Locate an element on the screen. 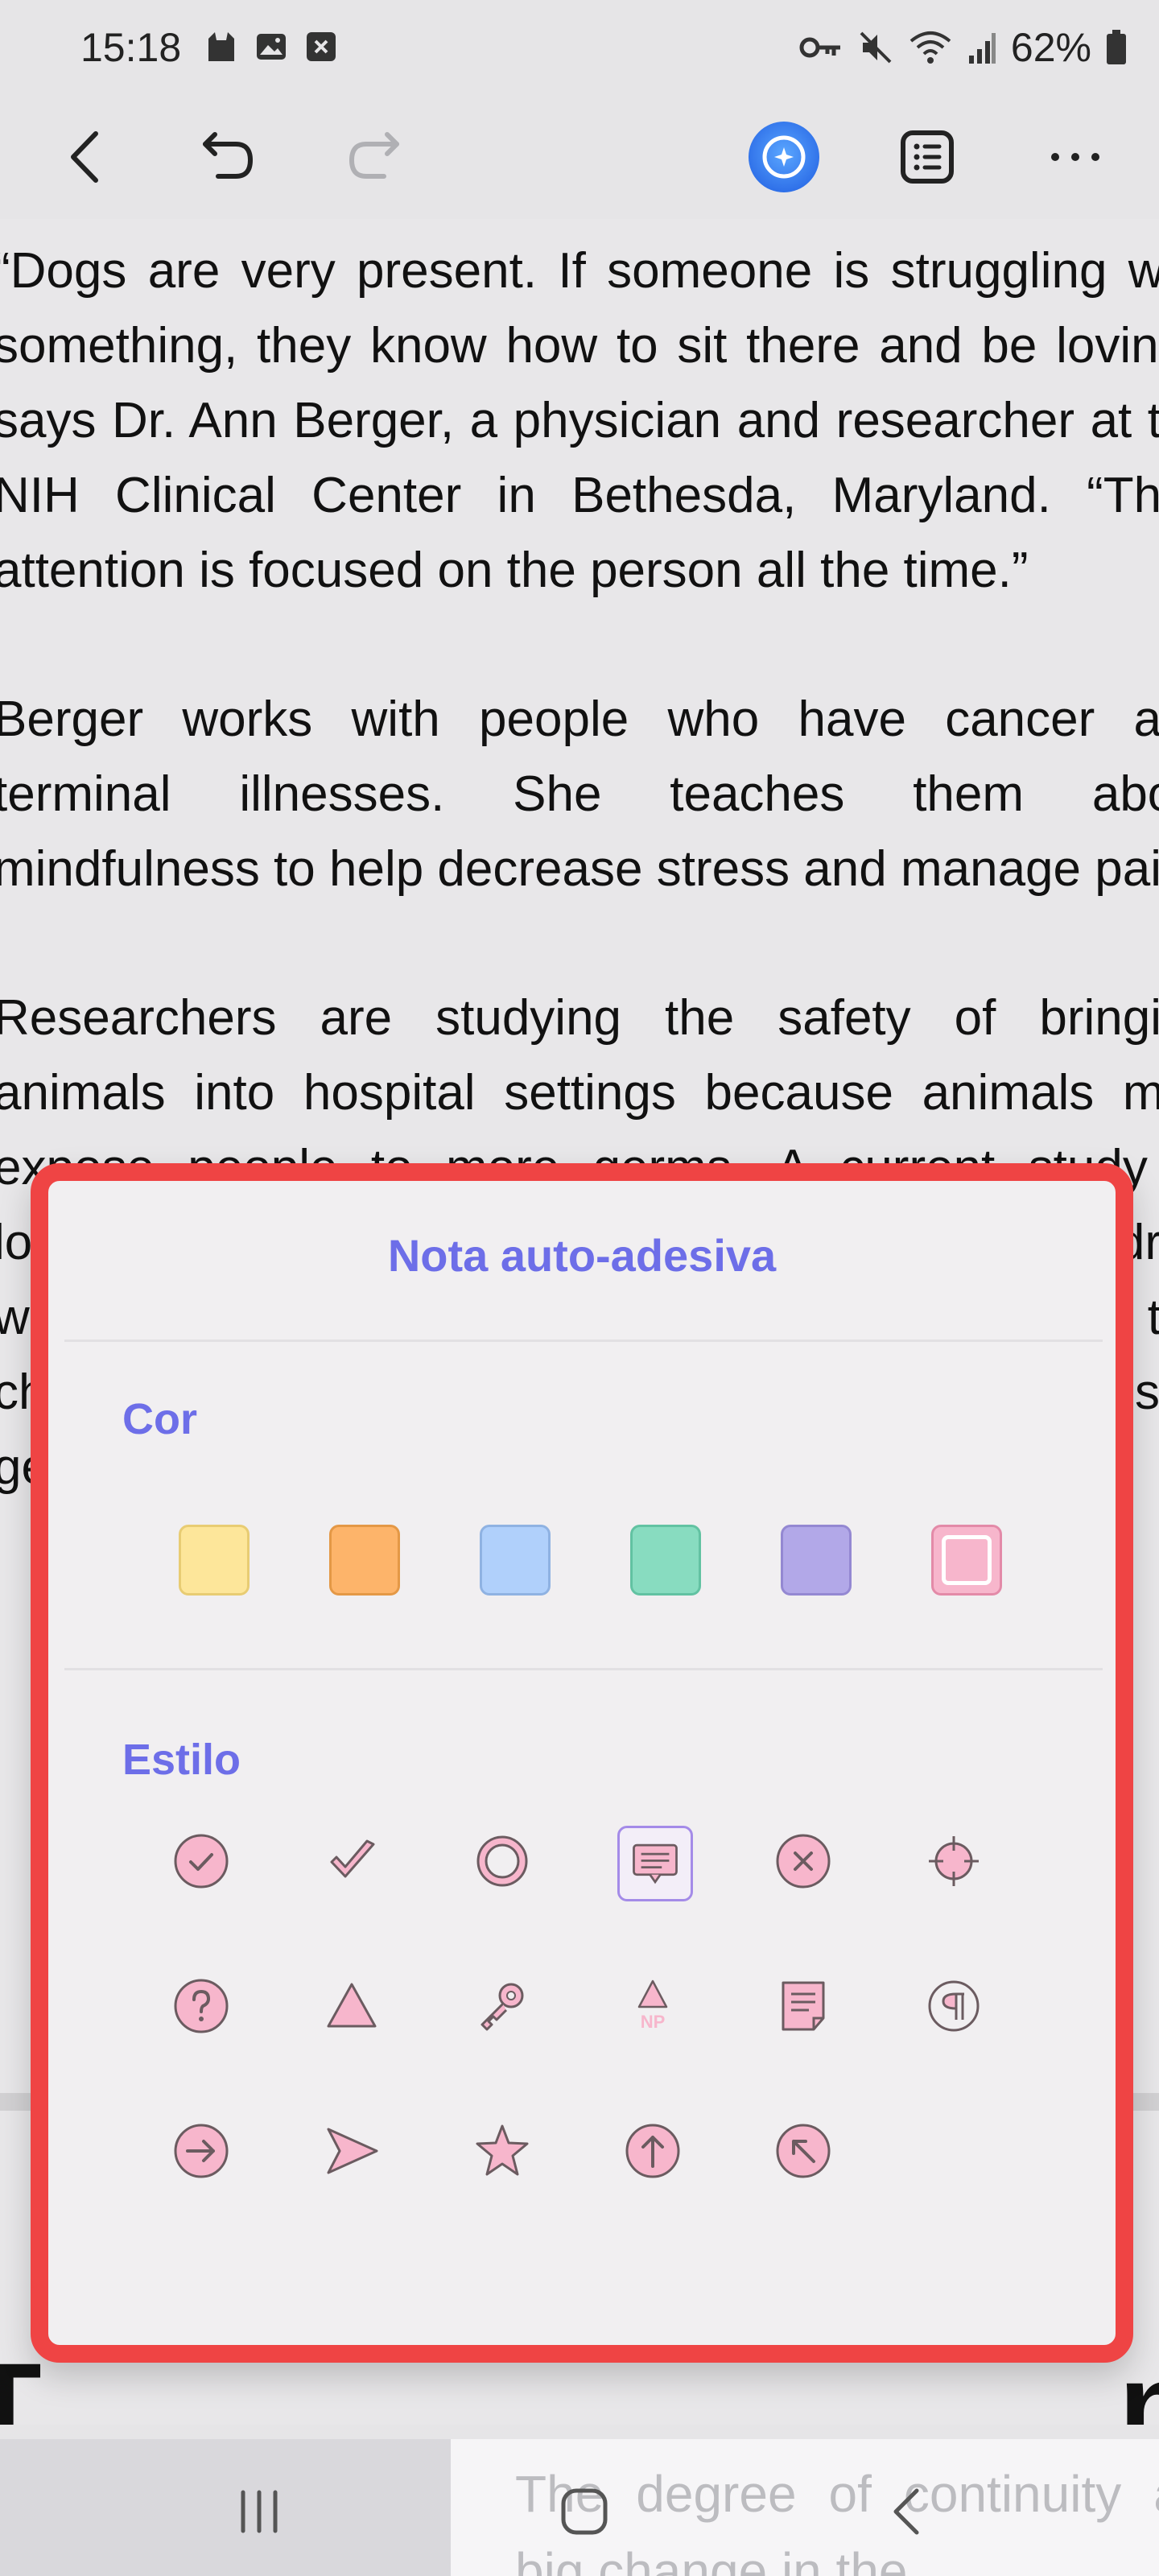 The width and height of the screenshot is (1159, 2576). send-arrow-icon is located at coordinates (352, 2151).